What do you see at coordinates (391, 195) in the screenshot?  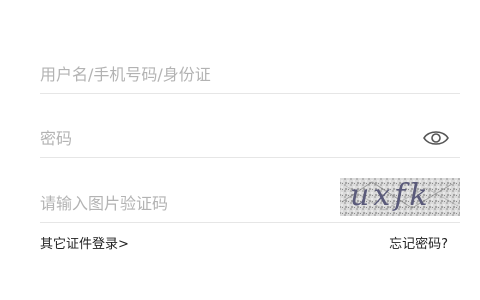 I see `captcha-text: uxfk` at bounding box center [391, 195].